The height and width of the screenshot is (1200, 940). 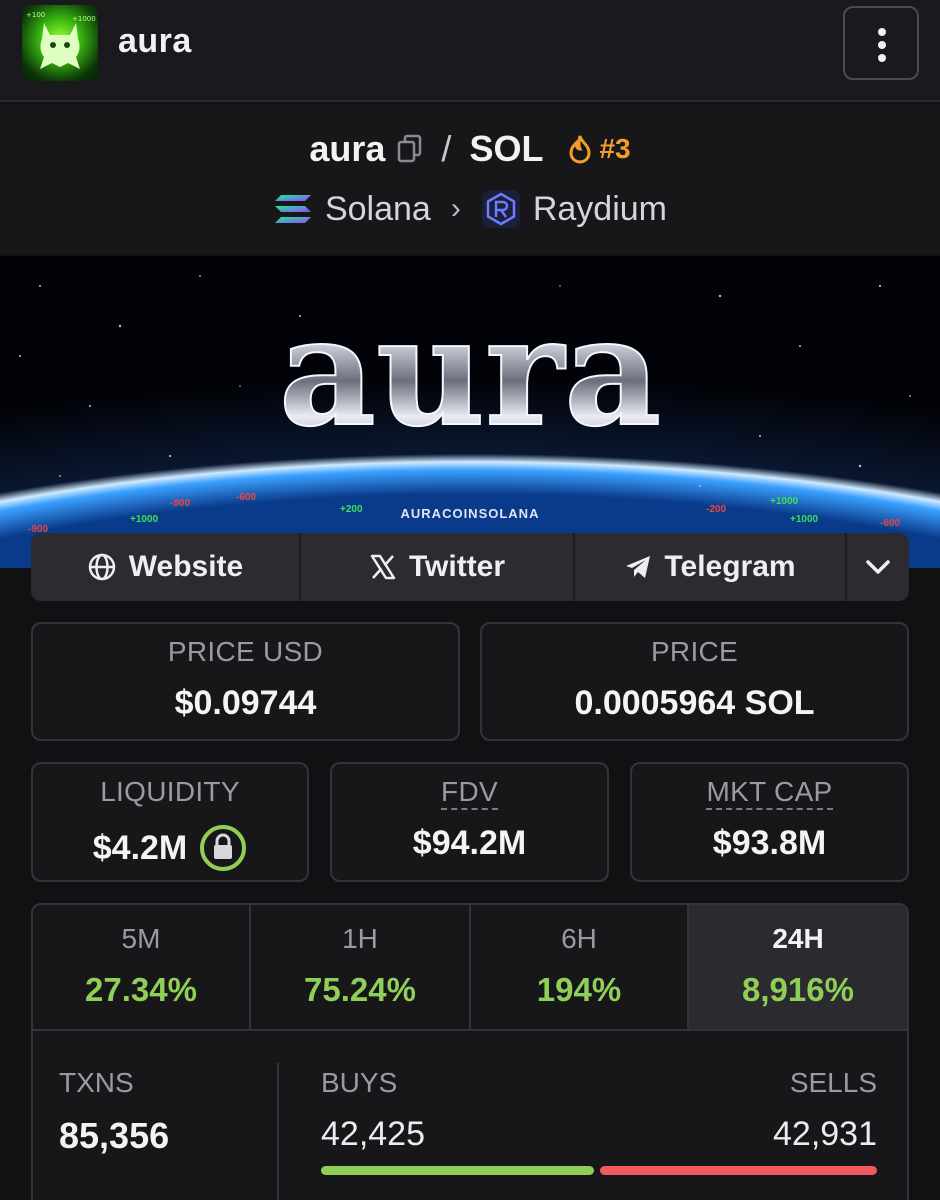 What do you see at coordinates (180, 503) in the screenshot?
I see `svg-text: -900` at bounding box center [180, 503].